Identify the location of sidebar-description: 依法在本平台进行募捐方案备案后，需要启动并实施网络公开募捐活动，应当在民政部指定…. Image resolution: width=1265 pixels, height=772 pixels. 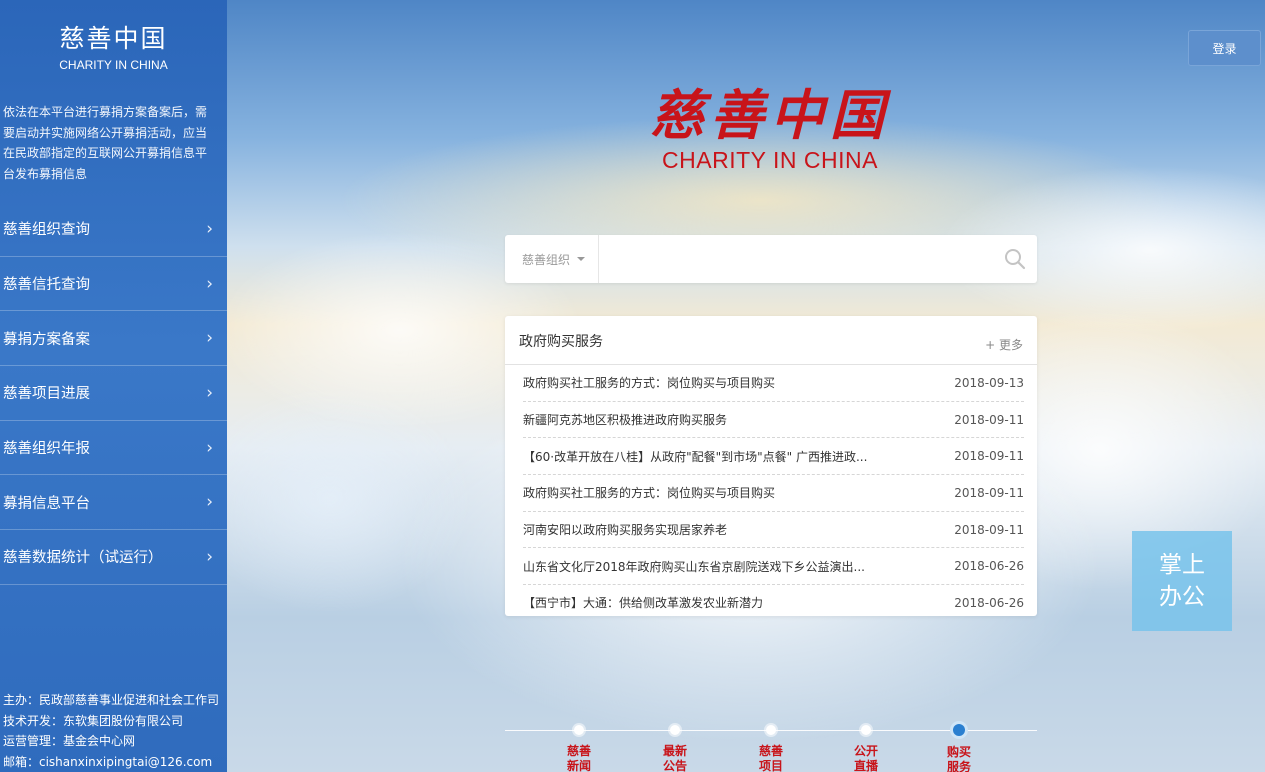
(105, 143).